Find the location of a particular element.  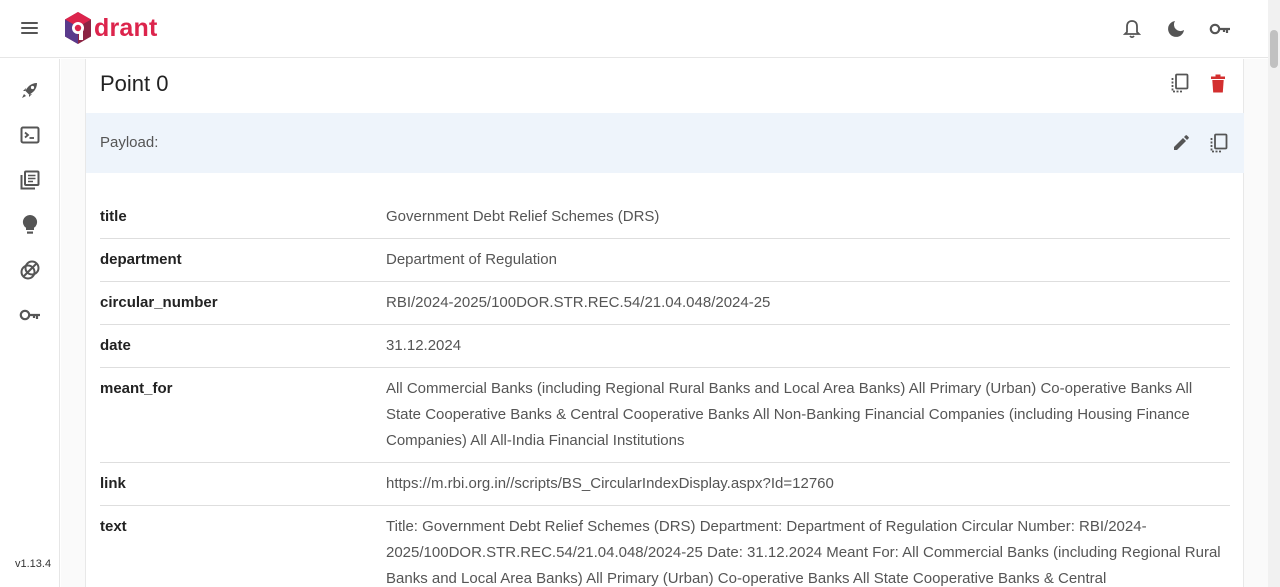

point-title: Point 0 is located at coordinates (134, 83).